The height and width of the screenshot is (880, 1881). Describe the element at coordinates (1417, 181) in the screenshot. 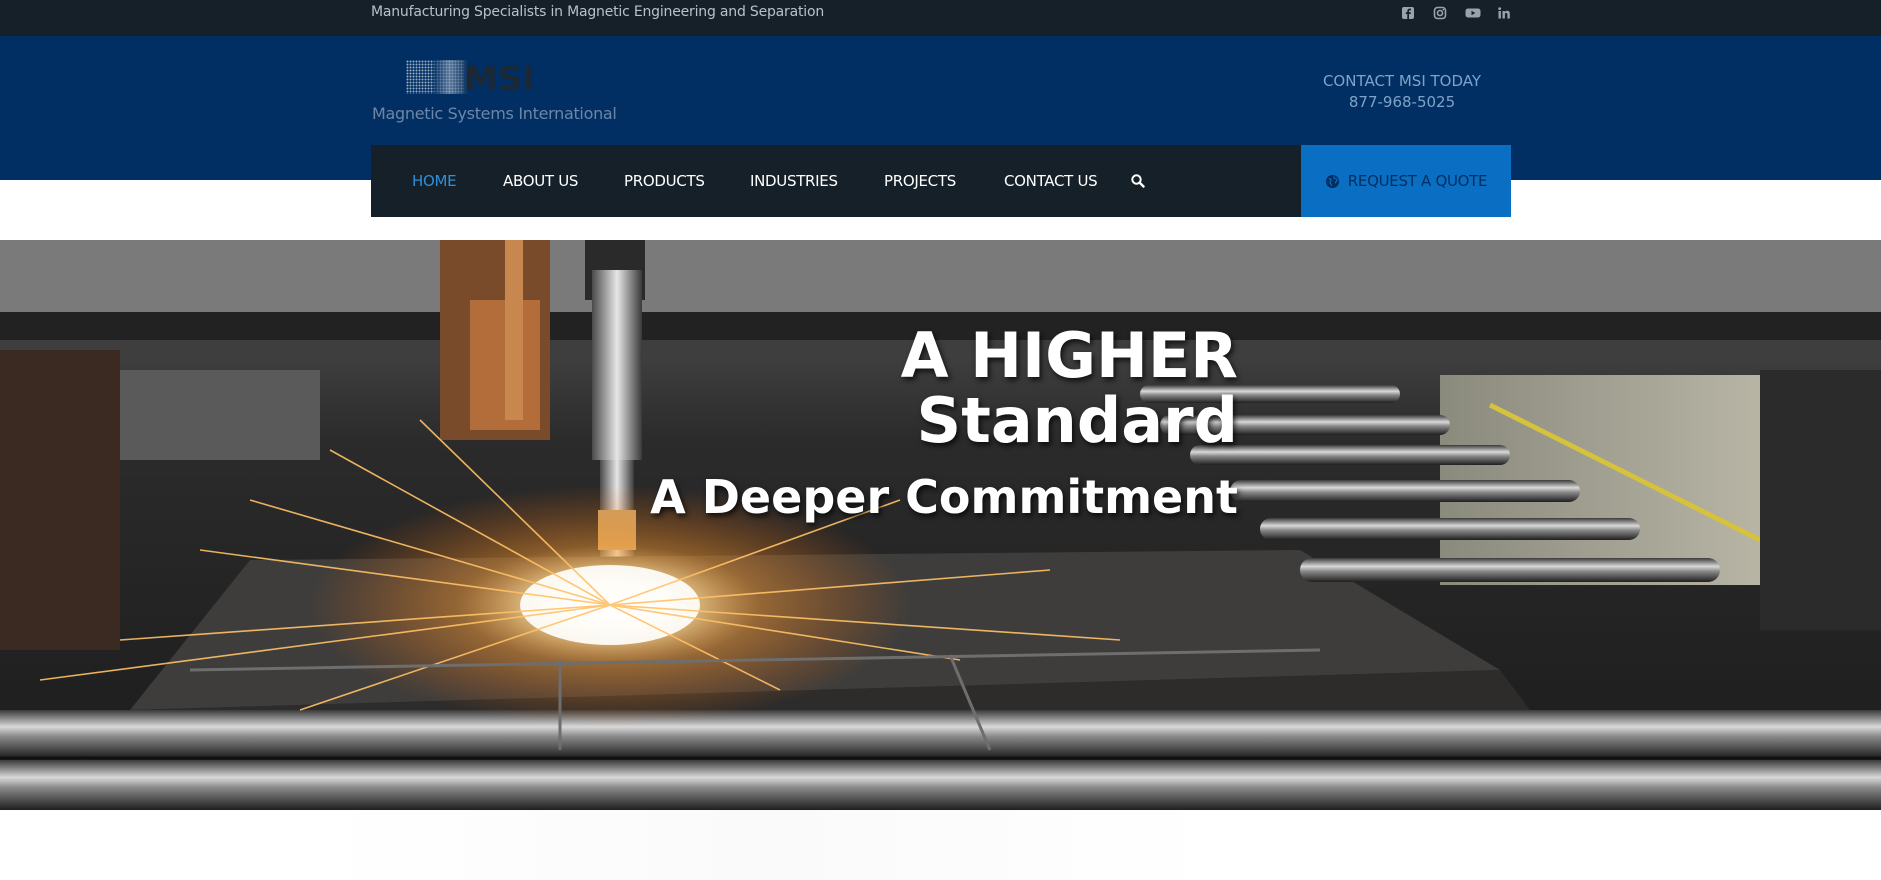

I see `request-quote-label: REQUEST A QUOTE` at that location.